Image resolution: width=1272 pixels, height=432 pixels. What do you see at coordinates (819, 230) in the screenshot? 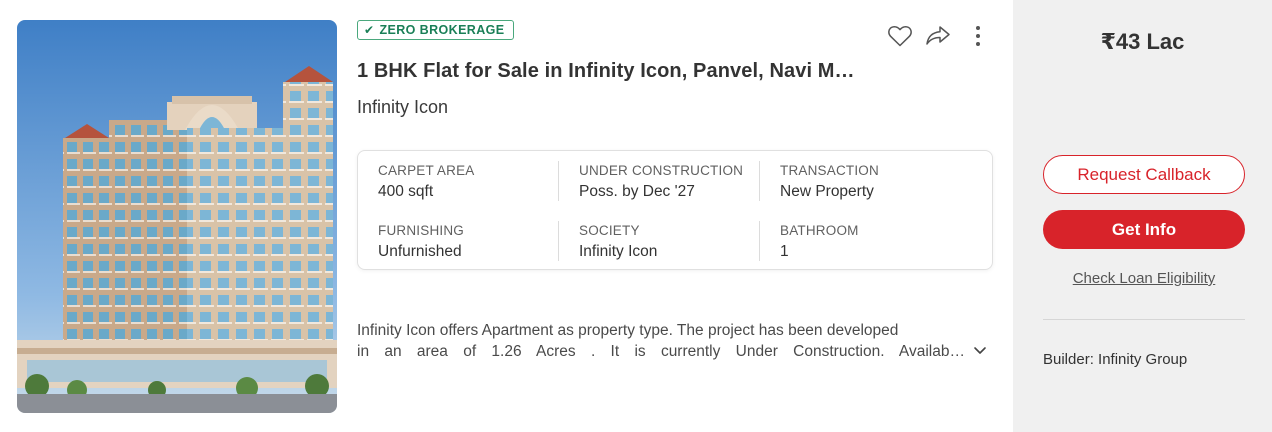
I see `summary-label: BATHROOM` at bounding box center [819, 230].